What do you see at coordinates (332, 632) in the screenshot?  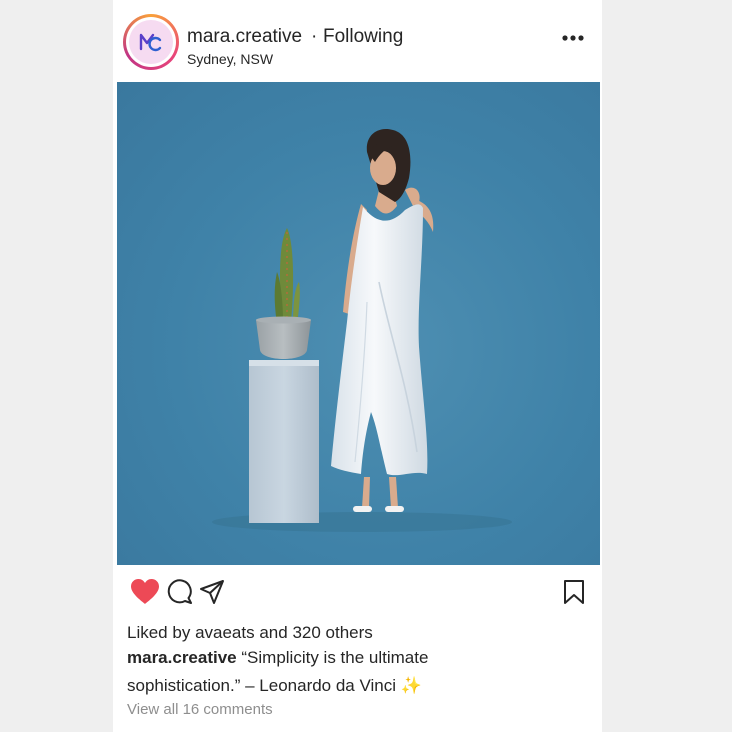 I see `likes-others: 320 others` at bounding box center [332, 632].